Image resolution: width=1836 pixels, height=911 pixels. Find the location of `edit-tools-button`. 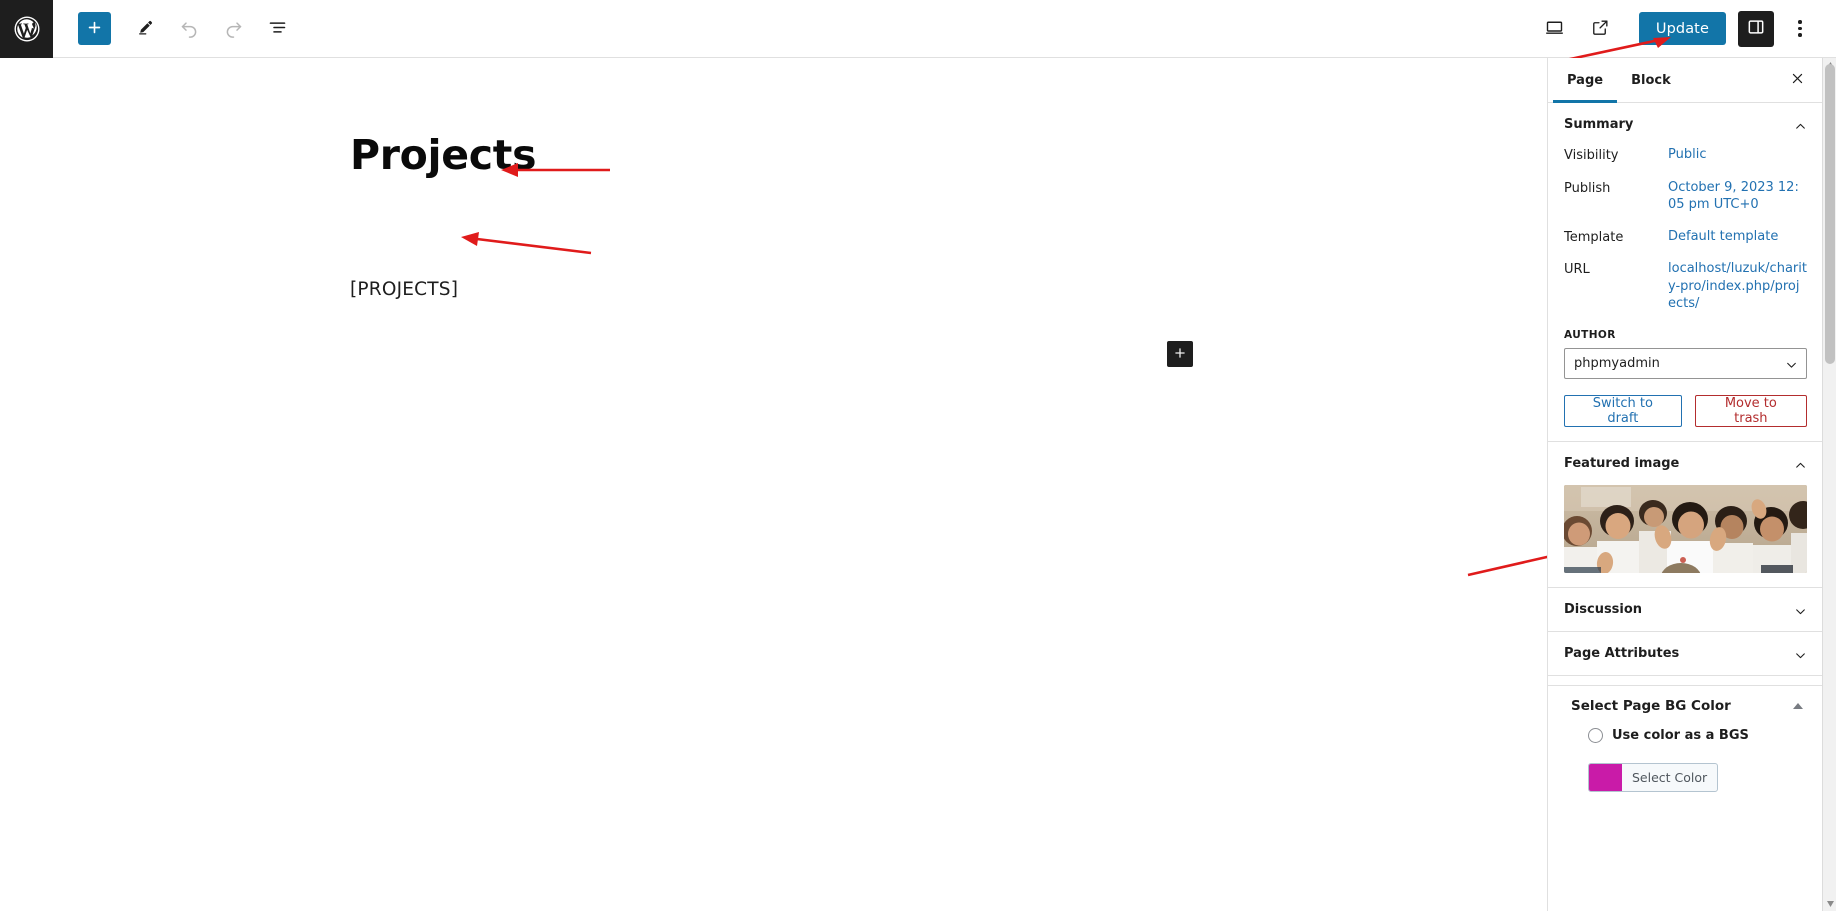

edit-tools-button is located at coordinates (145, 29).